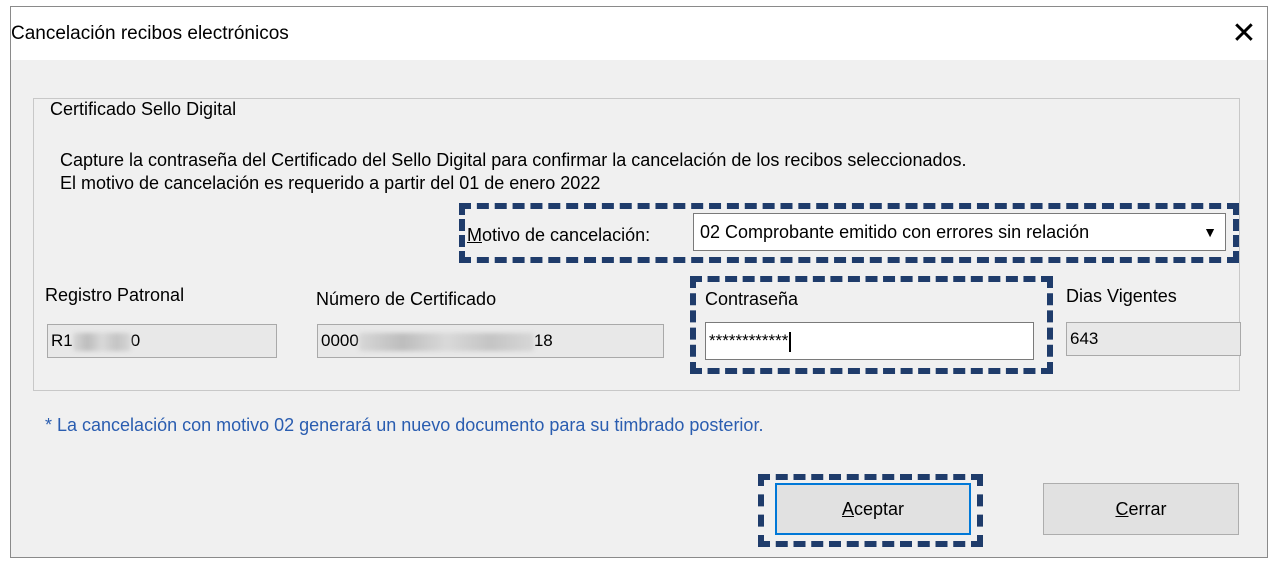  Describe the element at coordinates (543, 340) in the screenshot. I see `certificado-suffix: 18` at that location.